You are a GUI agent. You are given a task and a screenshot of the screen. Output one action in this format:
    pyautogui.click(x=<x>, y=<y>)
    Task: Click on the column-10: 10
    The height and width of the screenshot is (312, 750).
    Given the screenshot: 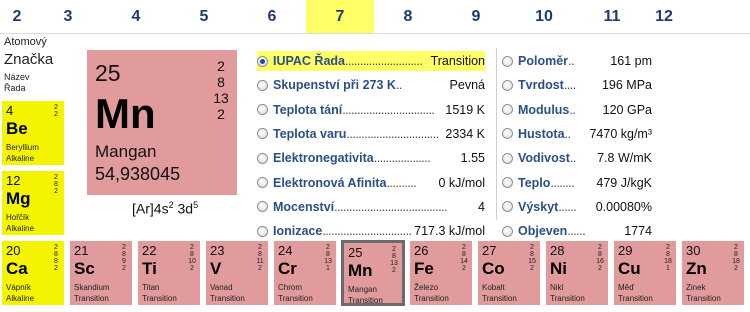 What is the action you would take?
    pyautogui.click(x=544, y=16)
    